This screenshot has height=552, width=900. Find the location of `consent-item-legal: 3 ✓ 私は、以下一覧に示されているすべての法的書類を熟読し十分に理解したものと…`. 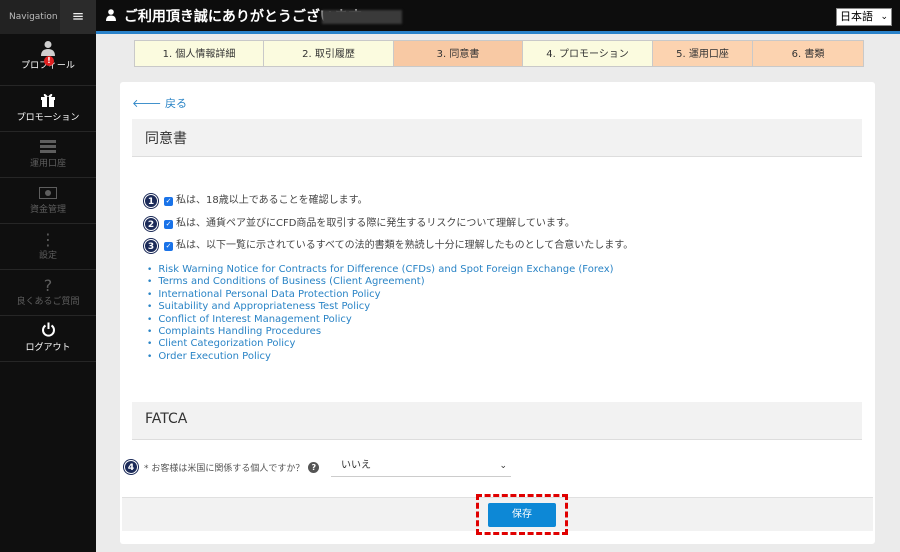

consent-item-legal: 3 ✓ 私は、以下一覧に示されているすべての法的書類を熟読し十分に理解したものと… is located at coordinates (388, 246).